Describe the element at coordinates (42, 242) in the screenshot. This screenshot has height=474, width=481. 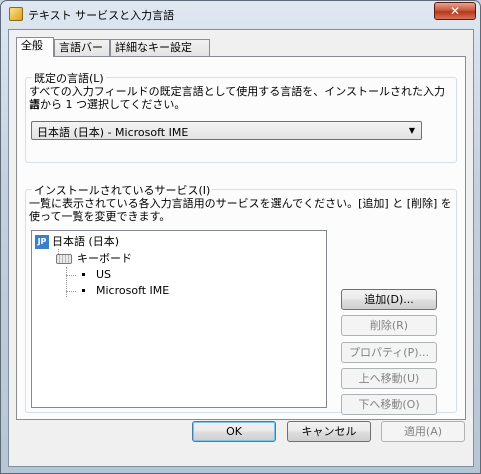
I see `language-jp-icon: JP` at that location.